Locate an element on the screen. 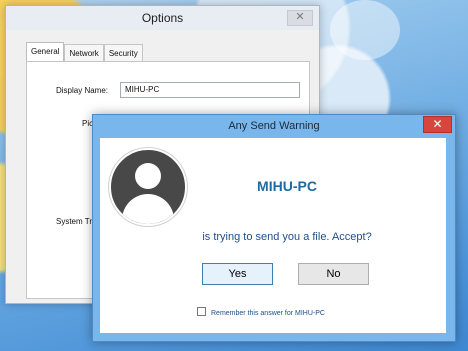 This screenshot has width=468, height=351. accept-file-prompt: is trying to send you a file. Accept? is located at coordinates (287, 237).